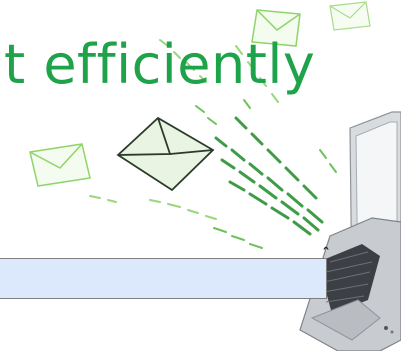 The width and height of the screenshot is (401, 351). What do you see at coordinates (160, 64) in the screenshot?
I see `headline-text: t efficiently` at bounding box center [160, 64].